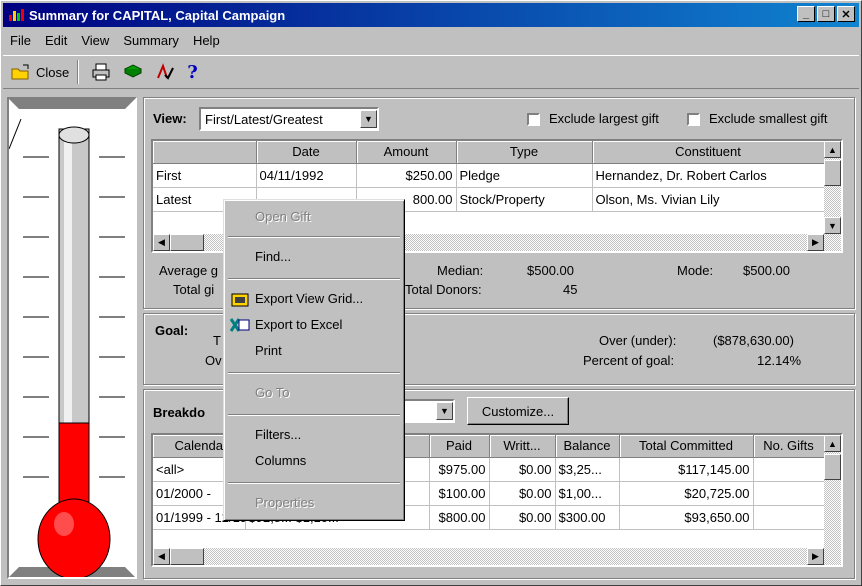 The width and height of the screenshot is (862, 586). I want to click on maximize-button: □, so click(826, 14).